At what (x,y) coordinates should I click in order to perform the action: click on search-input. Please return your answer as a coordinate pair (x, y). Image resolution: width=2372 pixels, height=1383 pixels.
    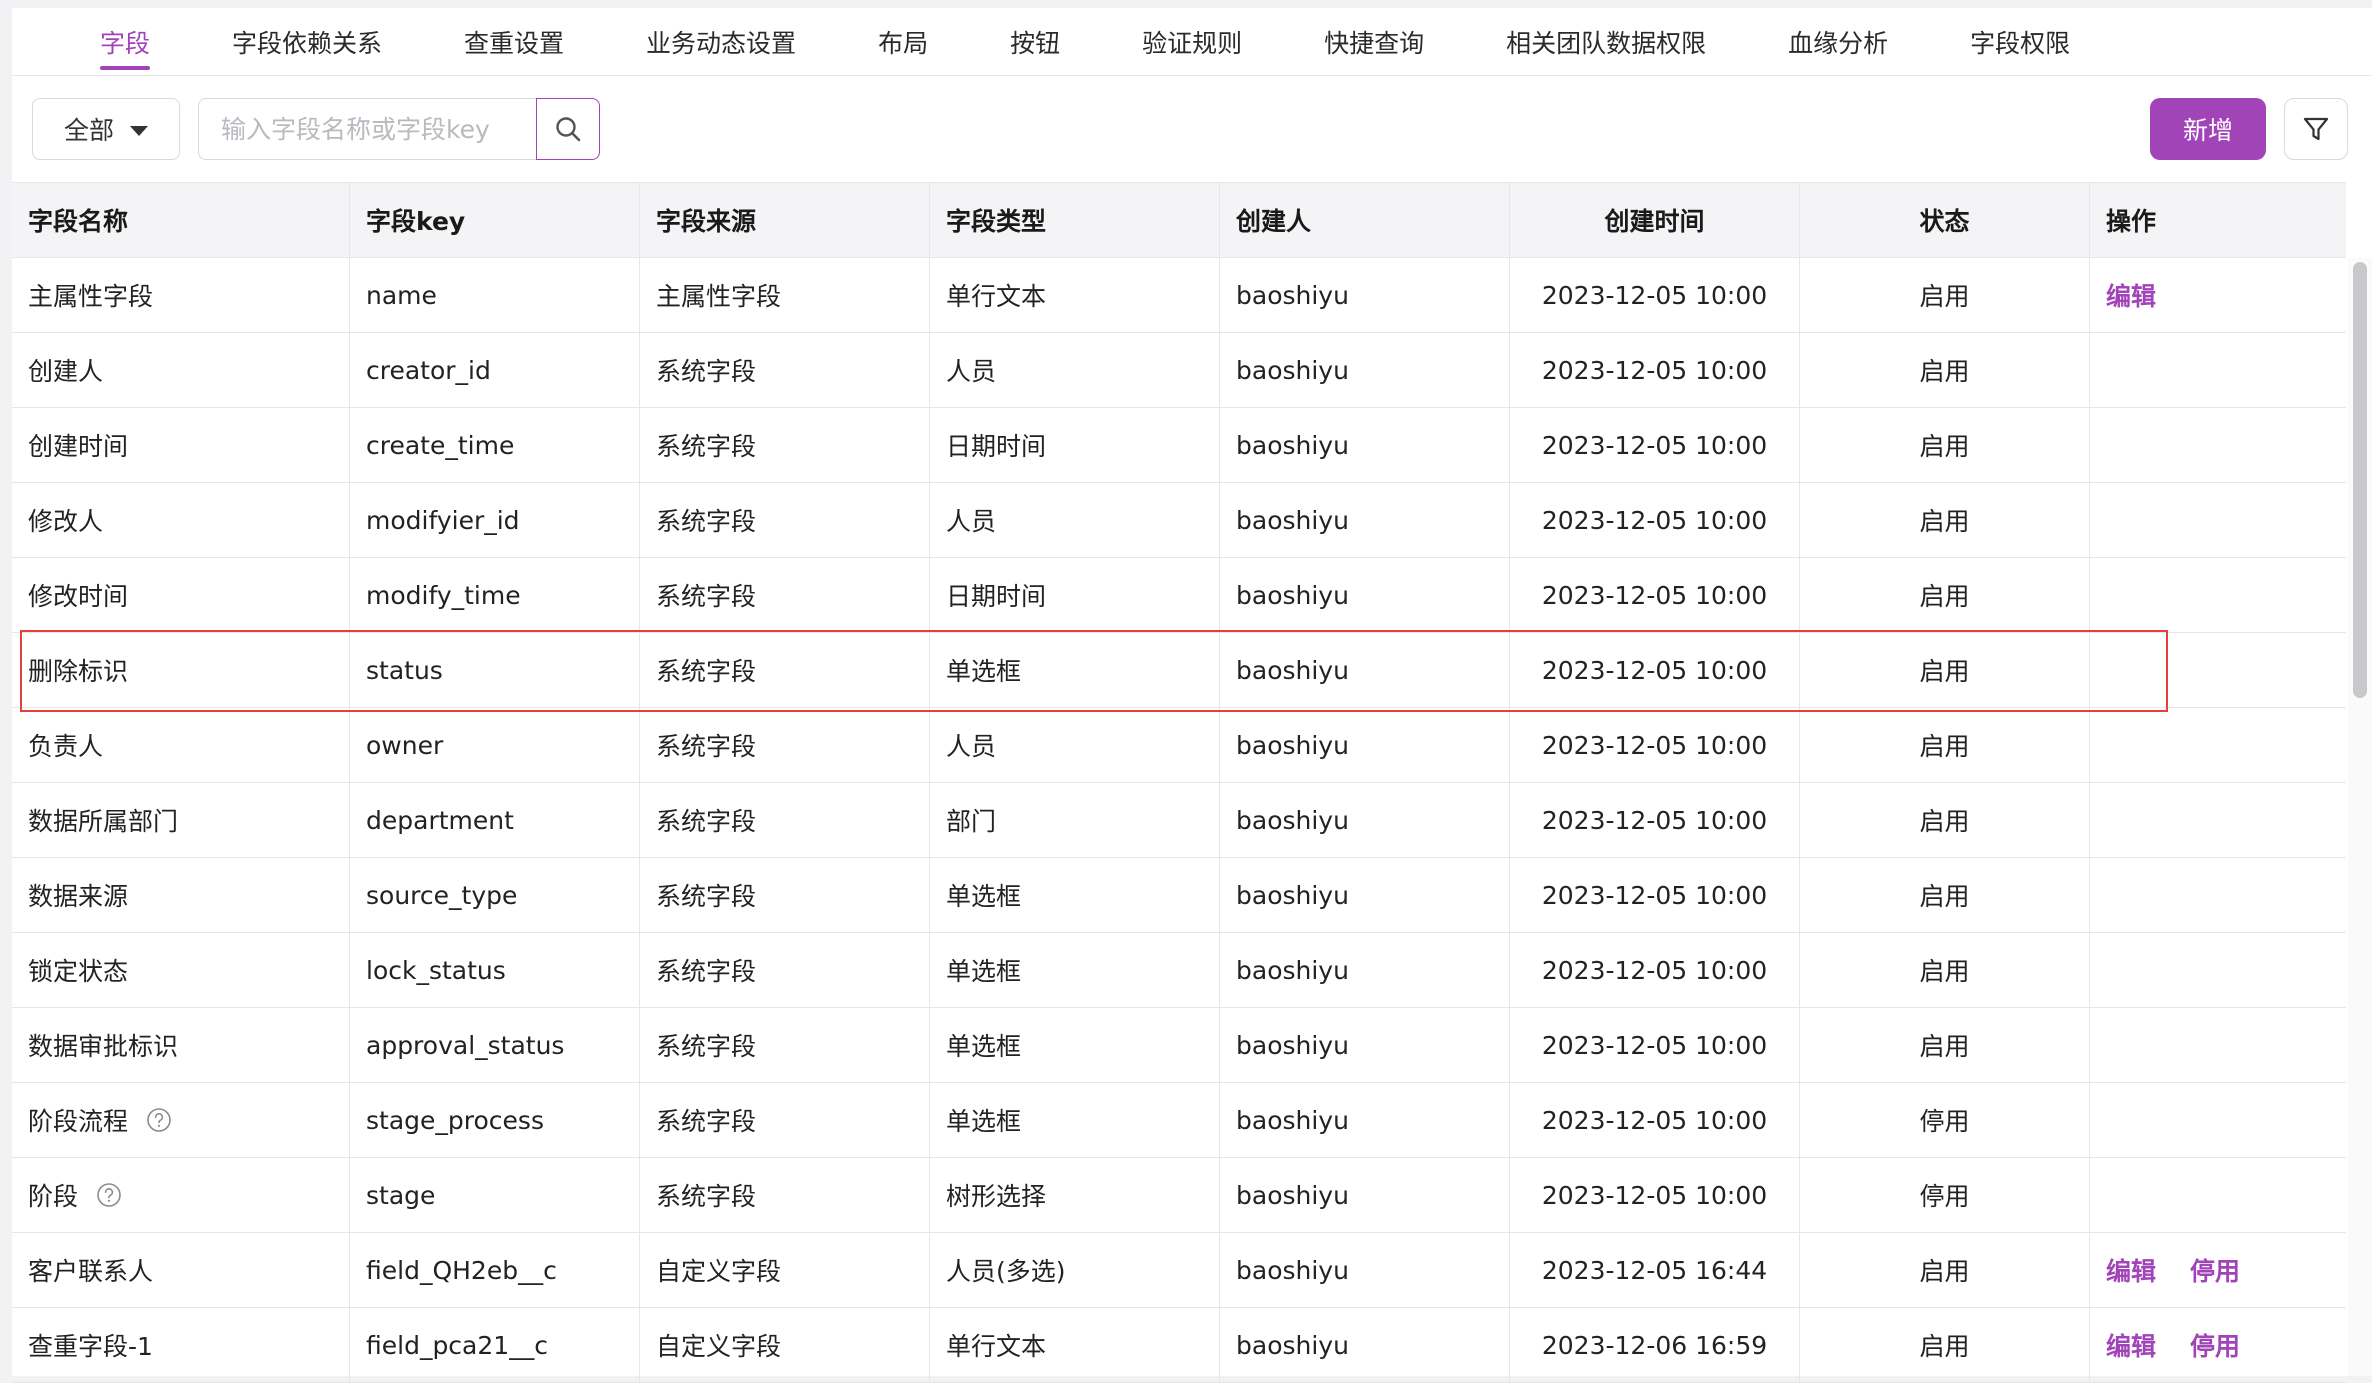
    Looking at the image, I should click on (368, 129).